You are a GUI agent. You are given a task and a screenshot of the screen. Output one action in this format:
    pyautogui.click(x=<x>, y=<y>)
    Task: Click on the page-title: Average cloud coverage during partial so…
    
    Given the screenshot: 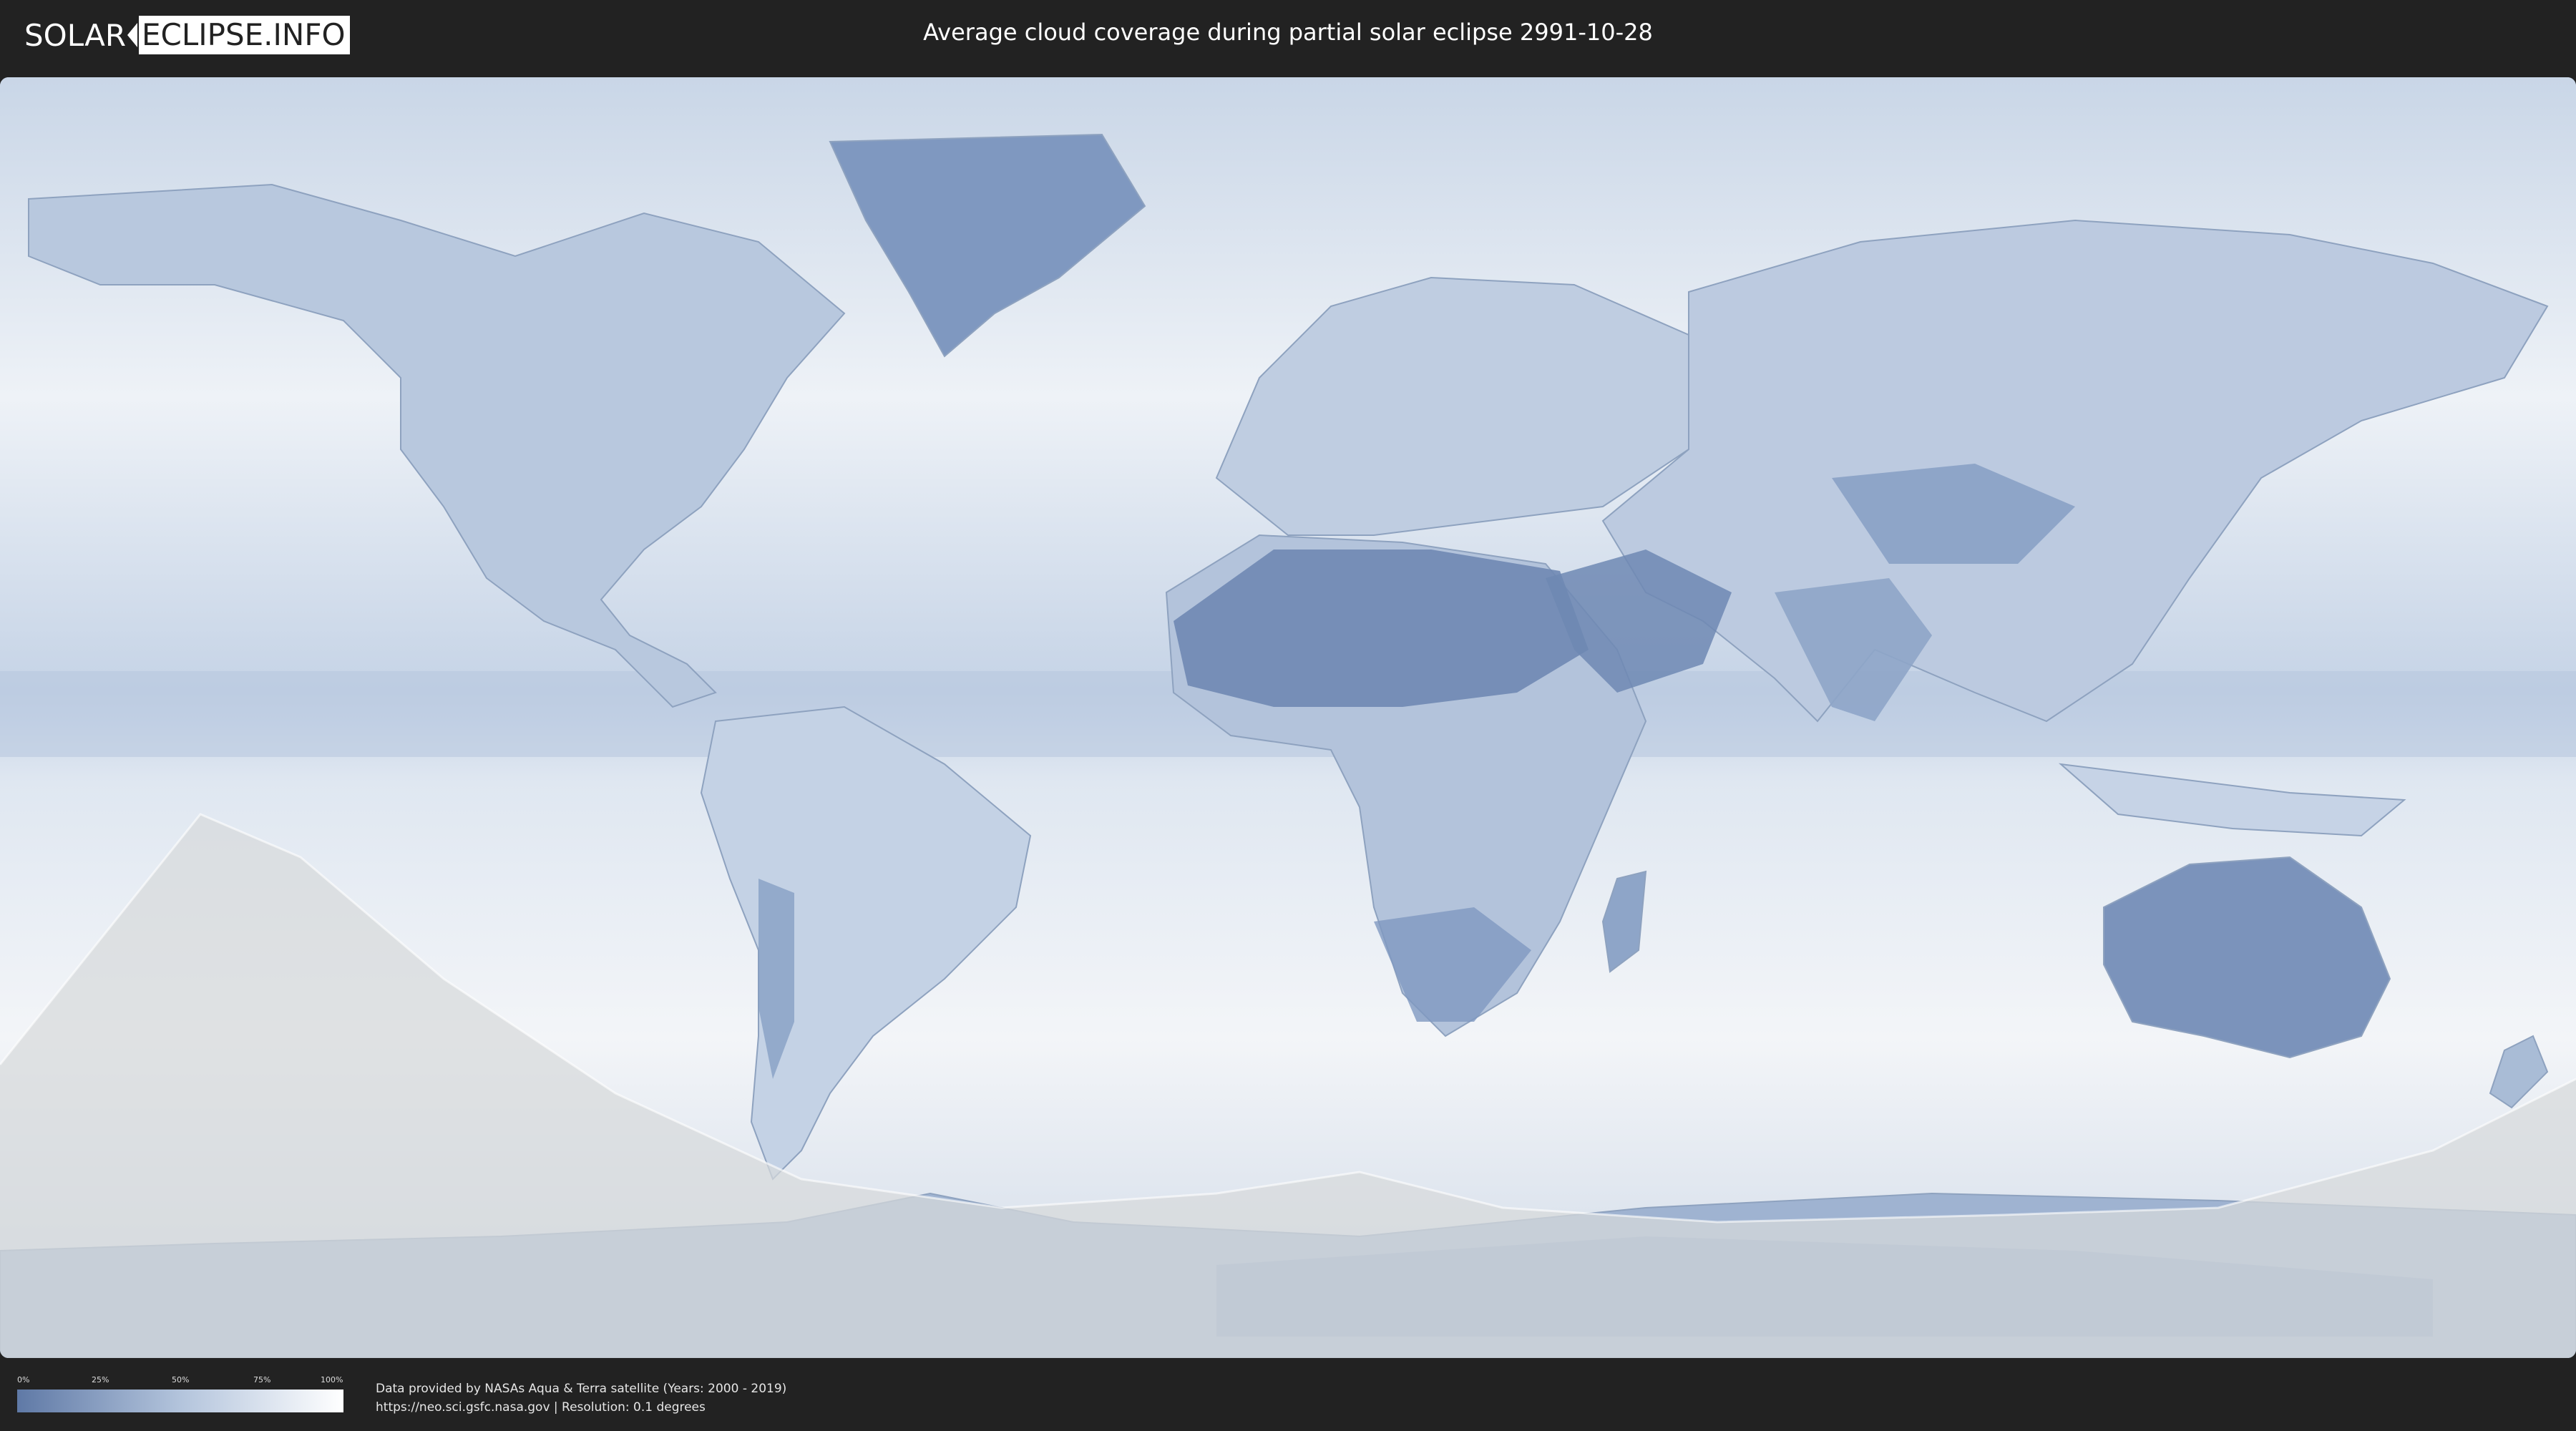 What is the action you would take?
    pyautogui.click(x=1288, y=32)
    